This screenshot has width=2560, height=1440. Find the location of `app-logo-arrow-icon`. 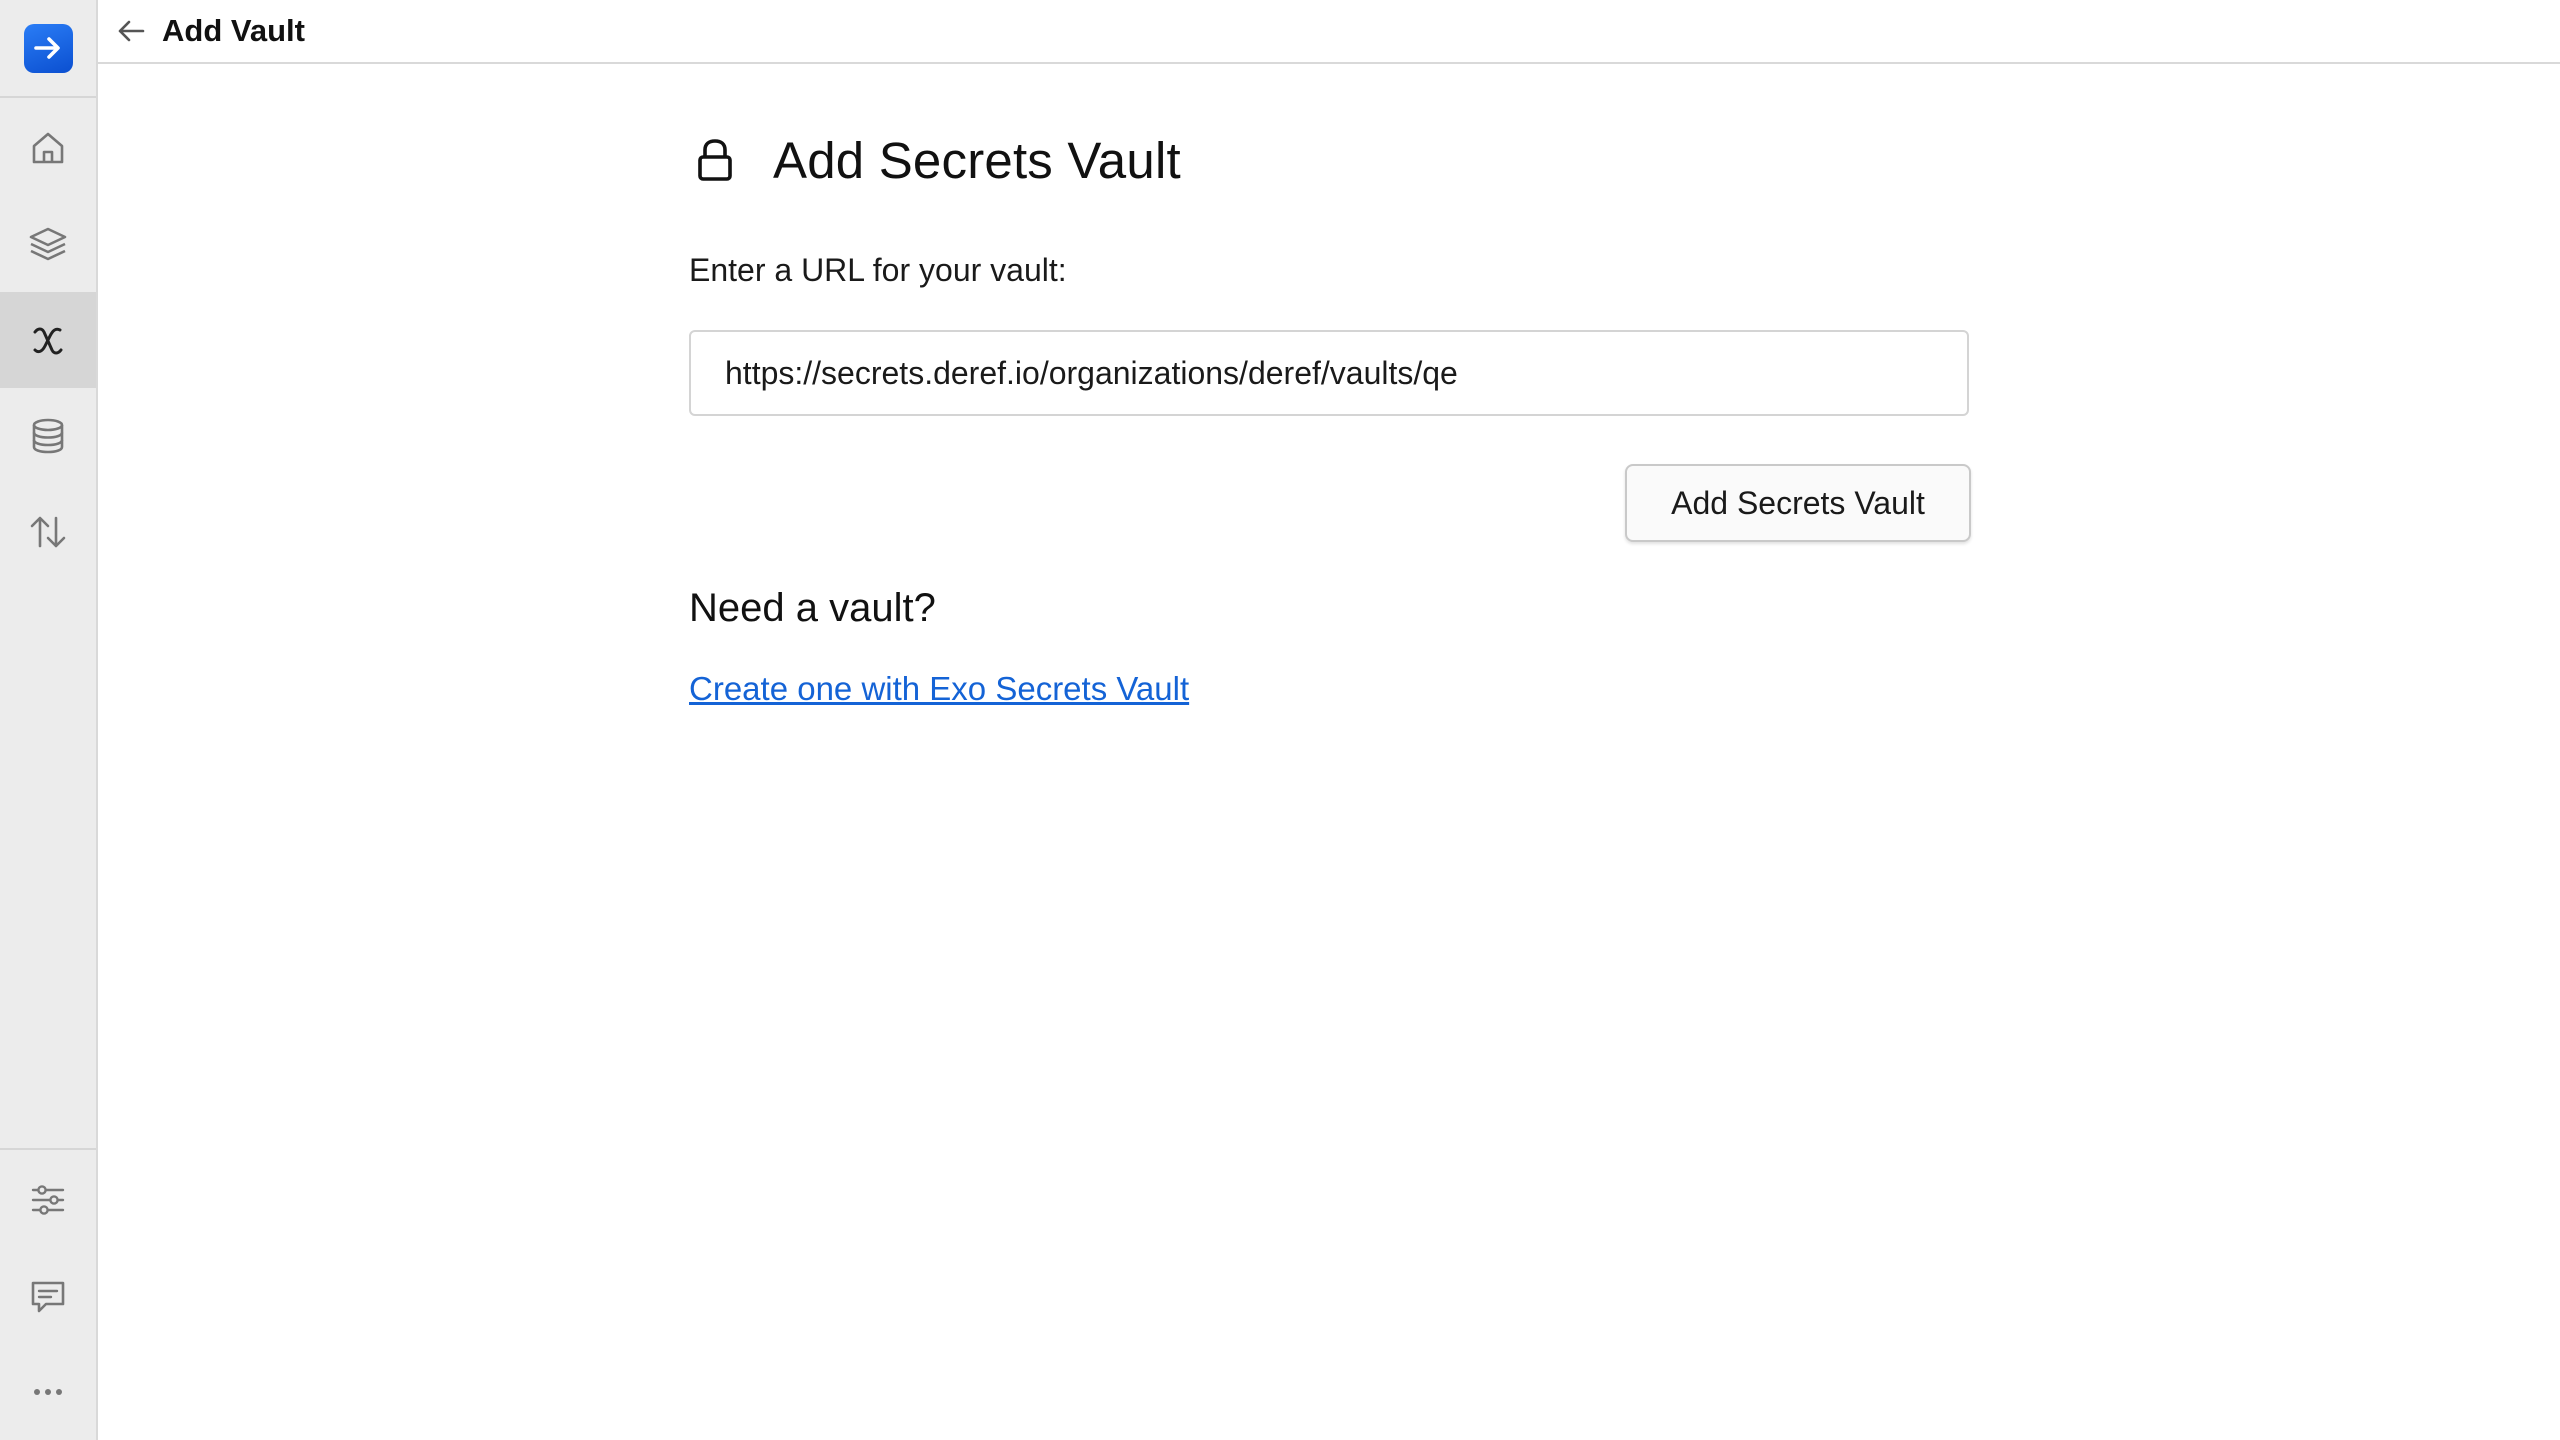

app-logo-arrow-icon is located at coordinates (48, 48).